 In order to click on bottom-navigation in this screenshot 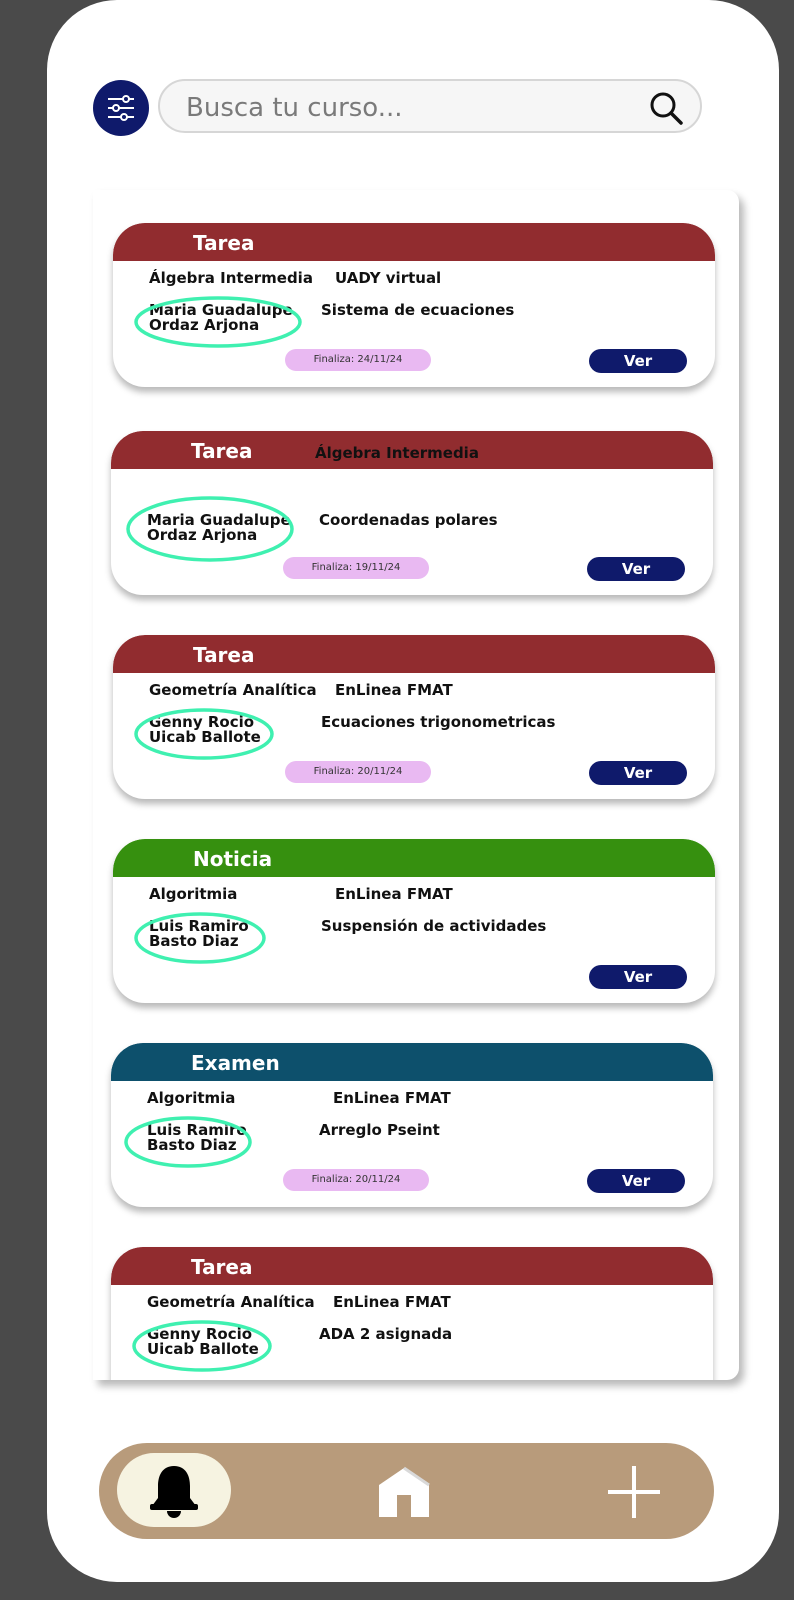, I will do `click(406, 1491)`.